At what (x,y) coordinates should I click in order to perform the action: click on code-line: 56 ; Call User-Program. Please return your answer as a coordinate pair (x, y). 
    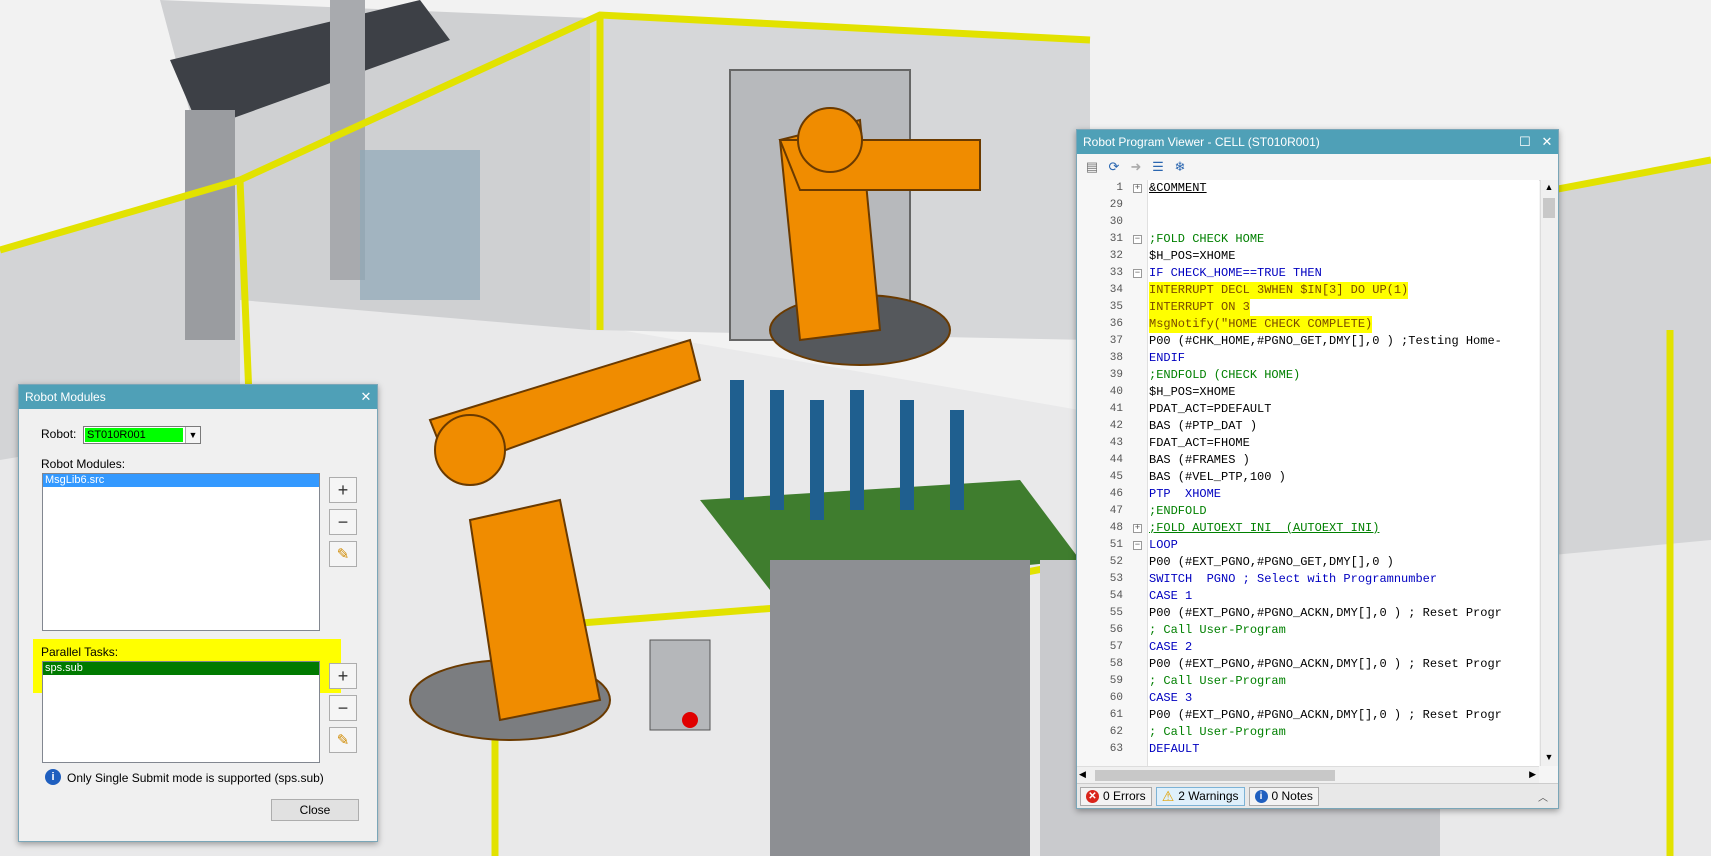
    Looking at the image, I should click on (1308, 630).